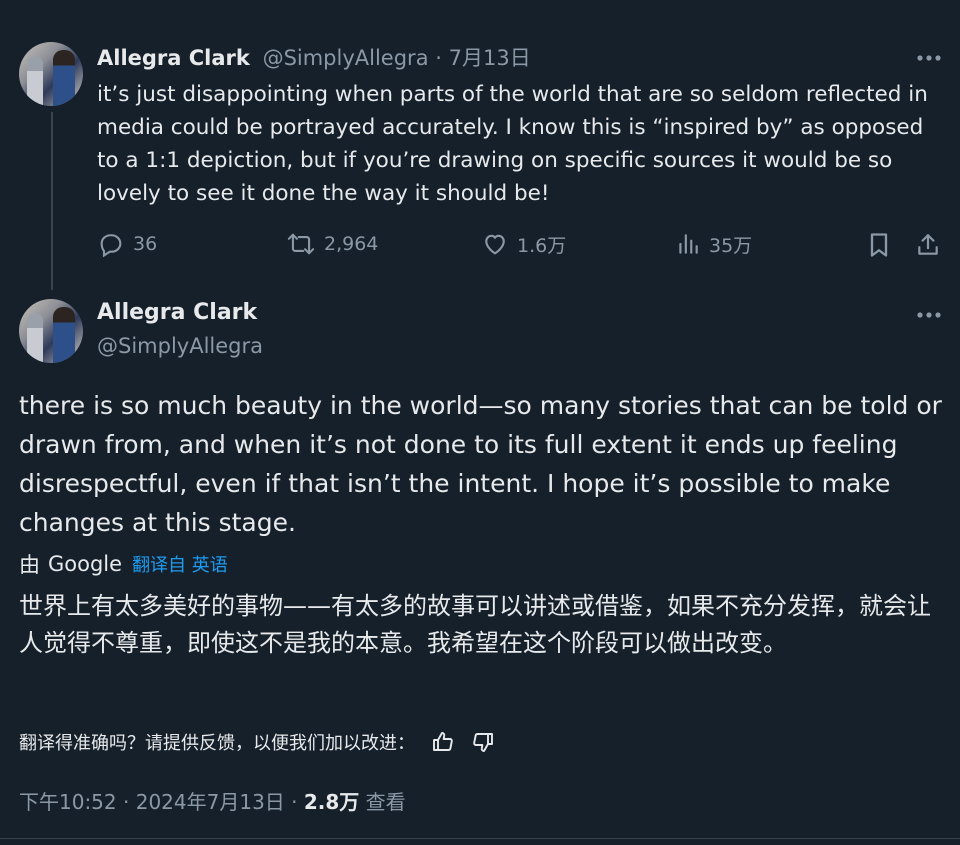 This screenshot has width=960, height=845. I want to click on like-button: 1.6万, so click(523, 244).